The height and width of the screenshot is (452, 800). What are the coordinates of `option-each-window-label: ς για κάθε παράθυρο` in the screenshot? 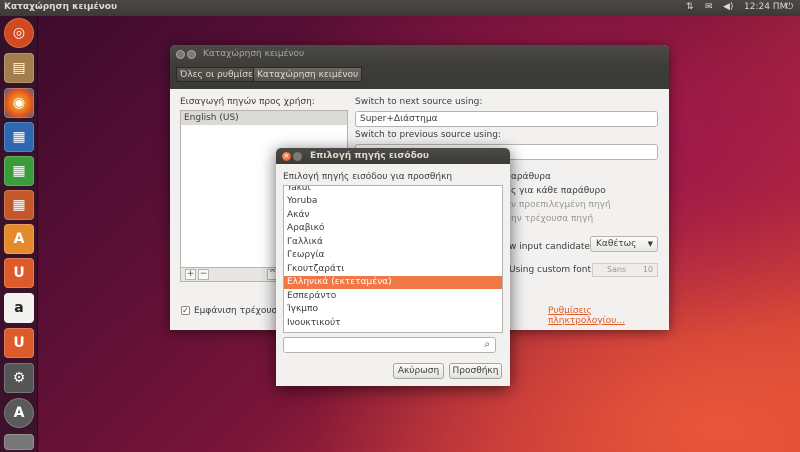 It's located at (558, 191).